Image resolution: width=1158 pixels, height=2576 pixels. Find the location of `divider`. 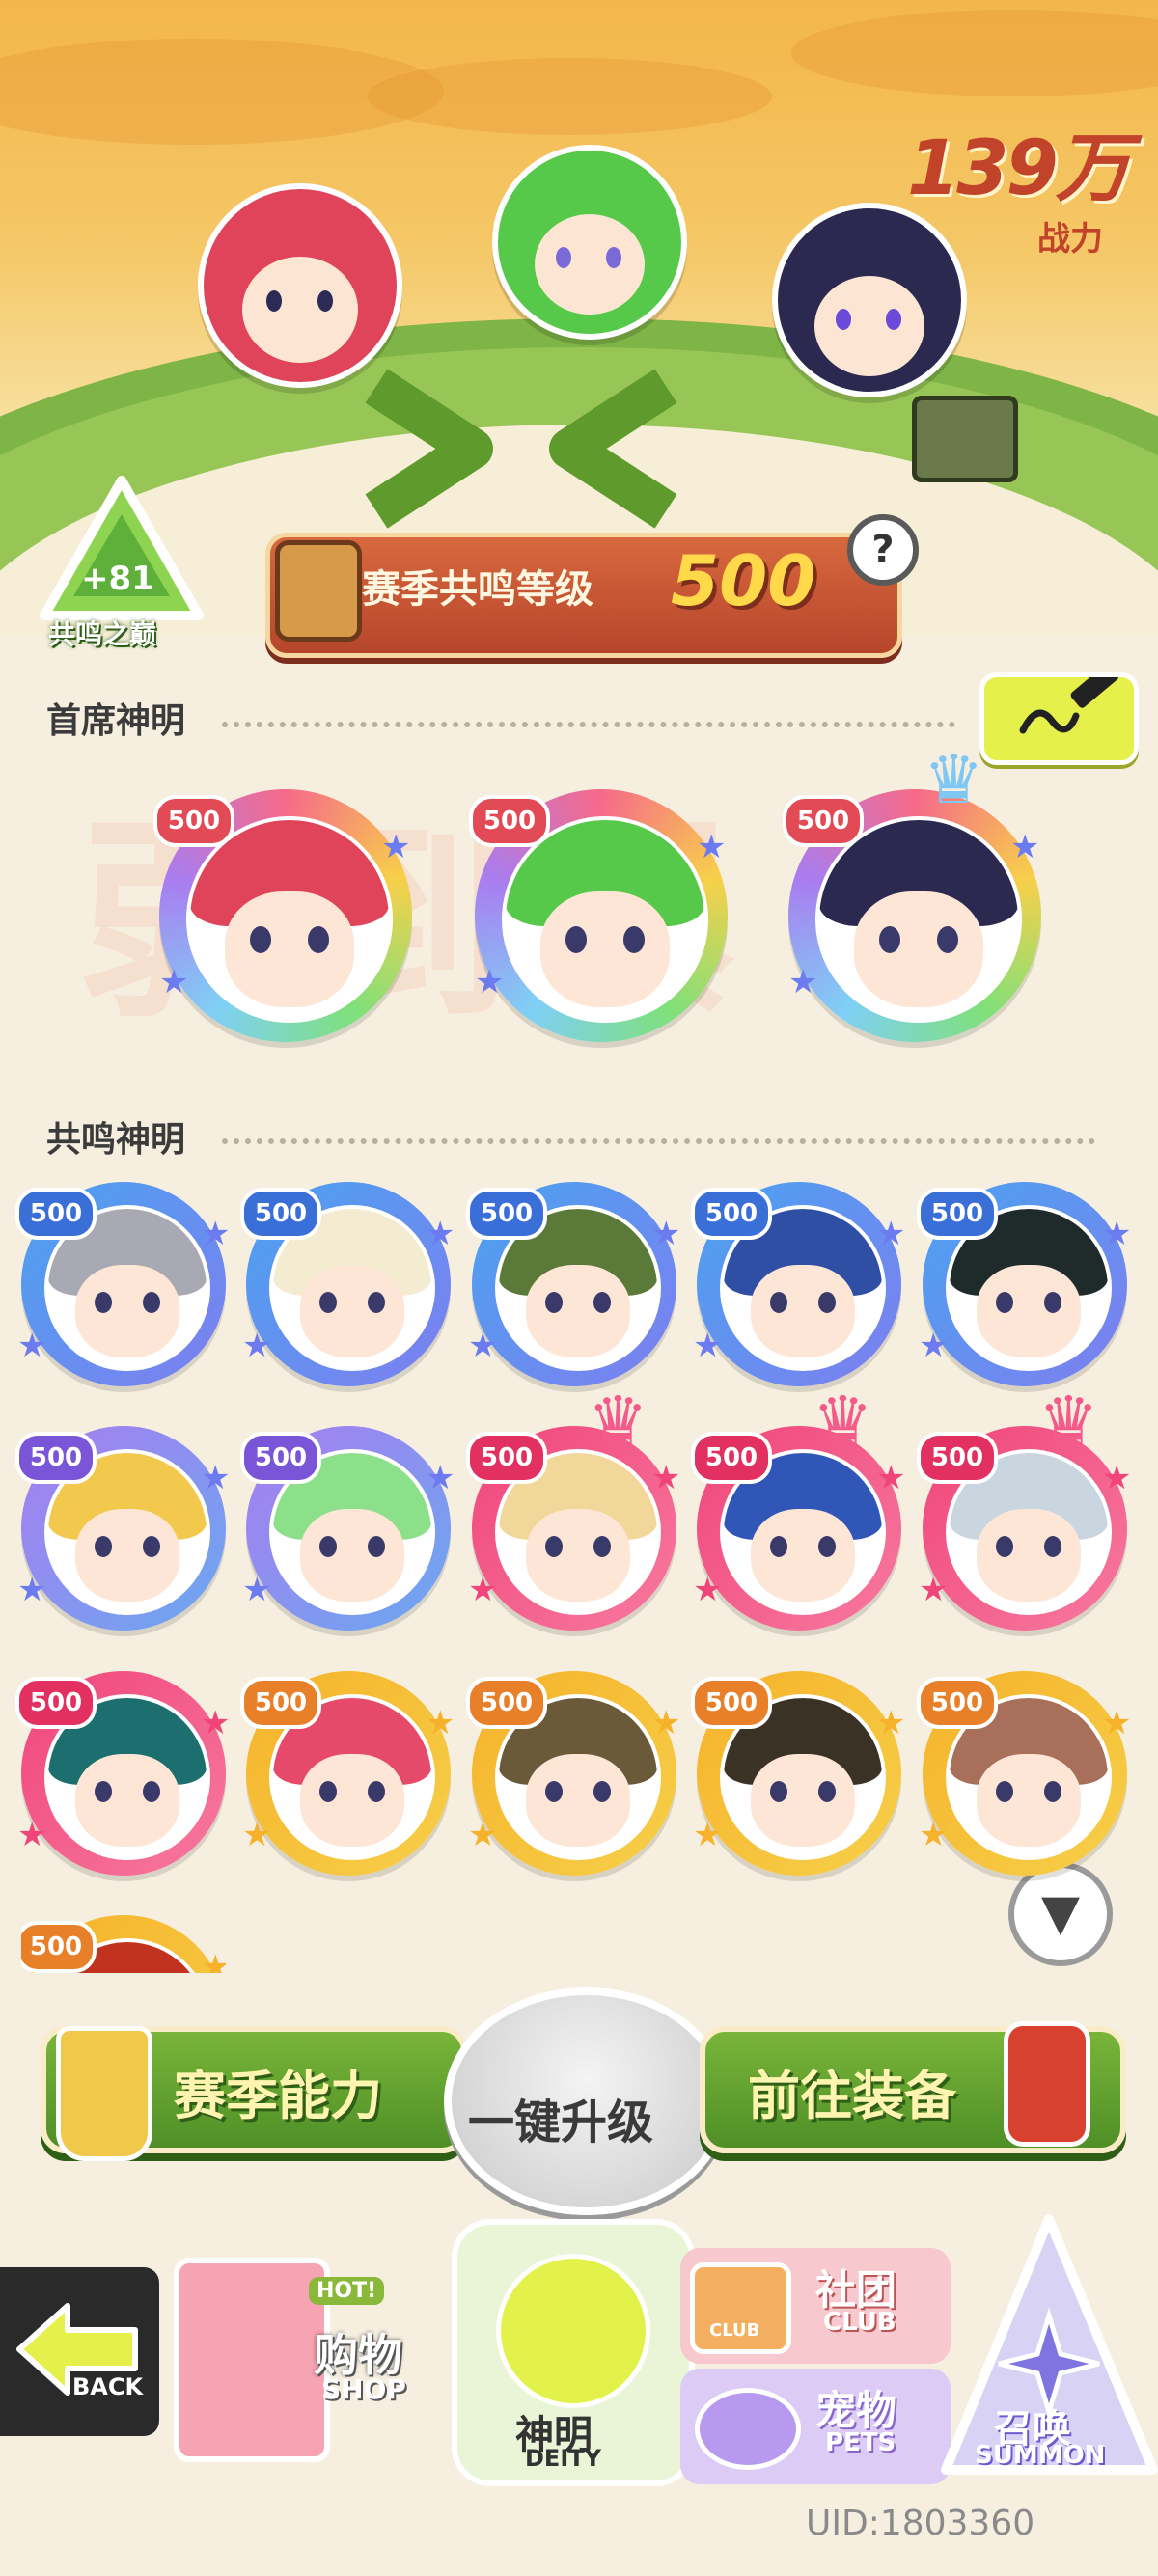

divider is located at coordinates (588, 725).